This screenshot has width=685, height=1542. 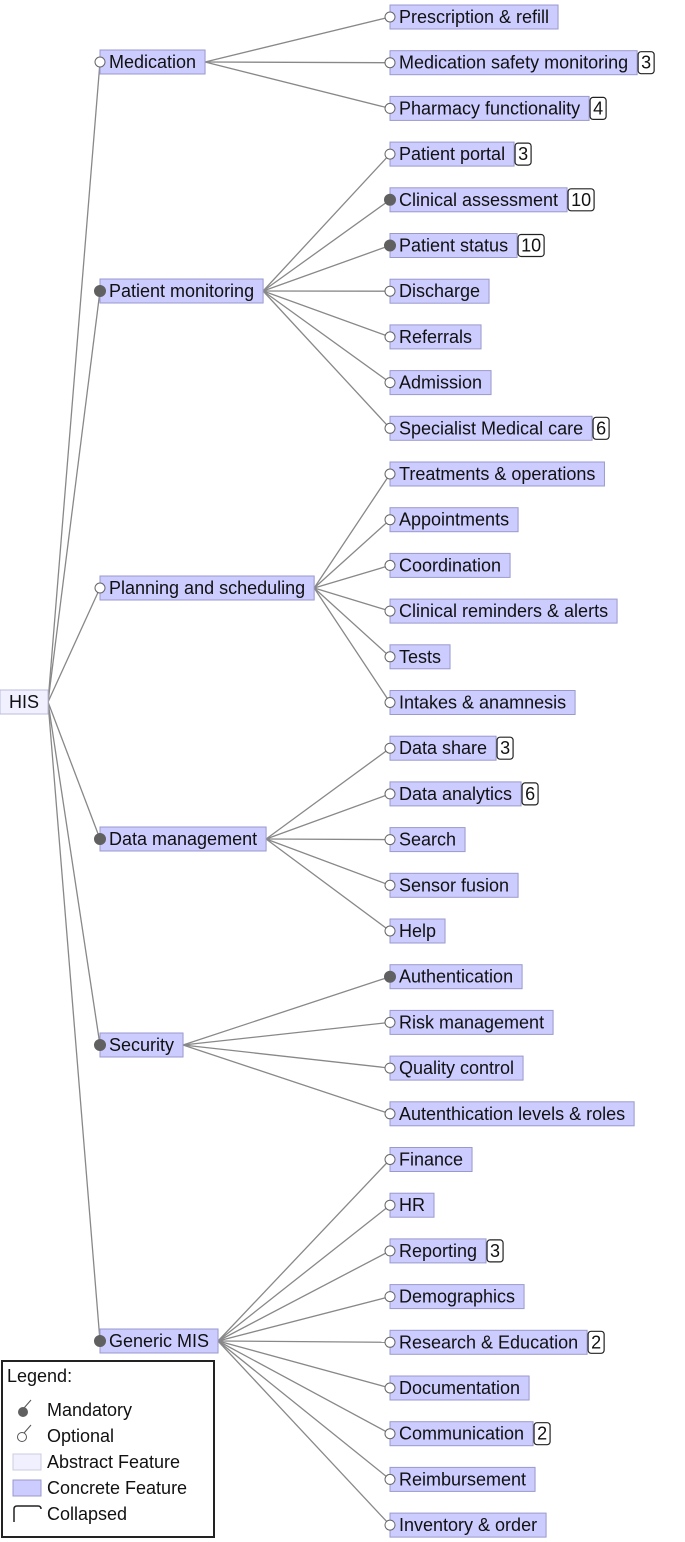 I want to click on feature-medication: Medication, so click(x=152, y=62).